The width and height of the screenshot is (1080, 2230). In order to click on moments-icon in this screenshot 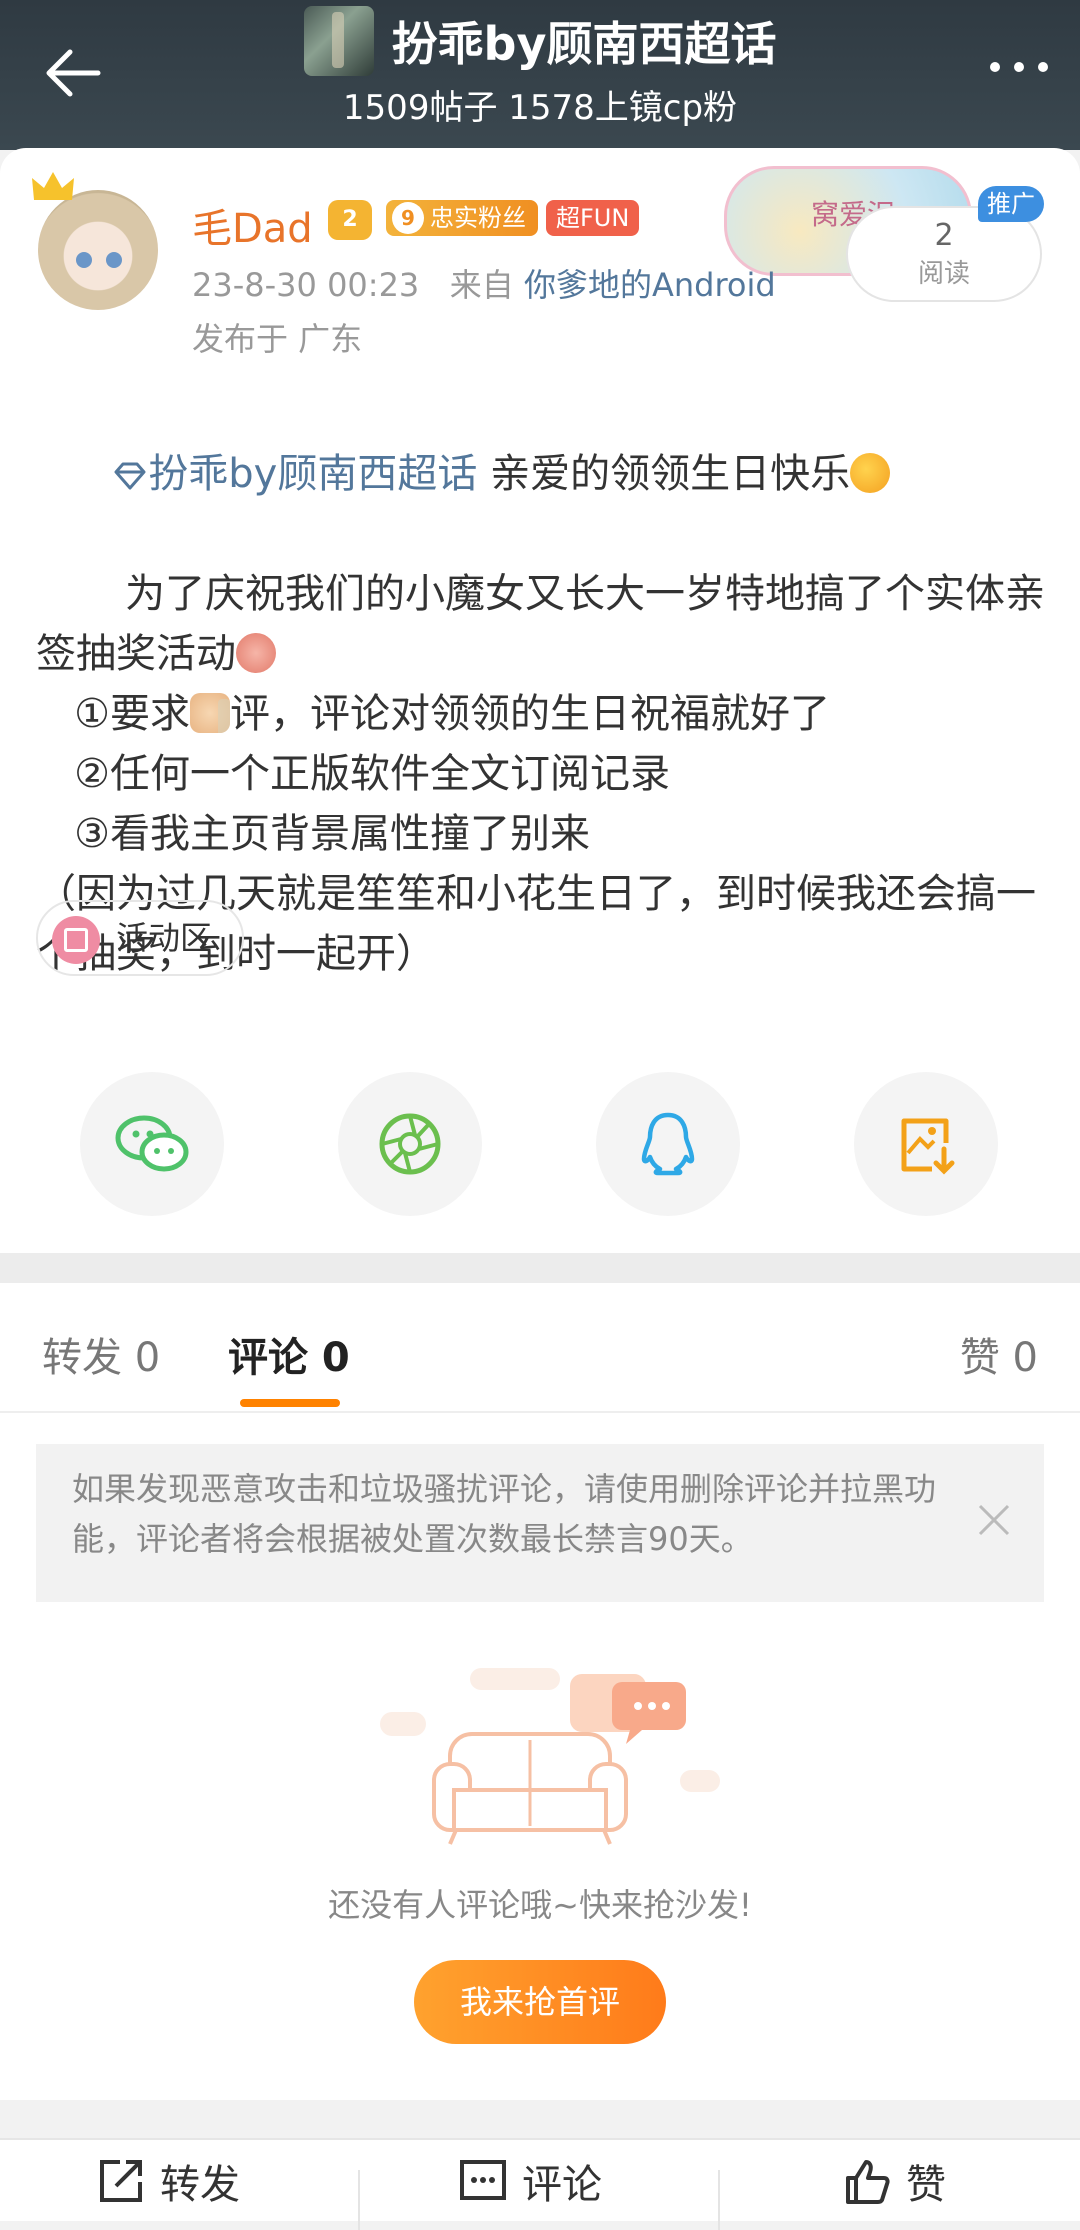, I will do `click(410, 1144)`.